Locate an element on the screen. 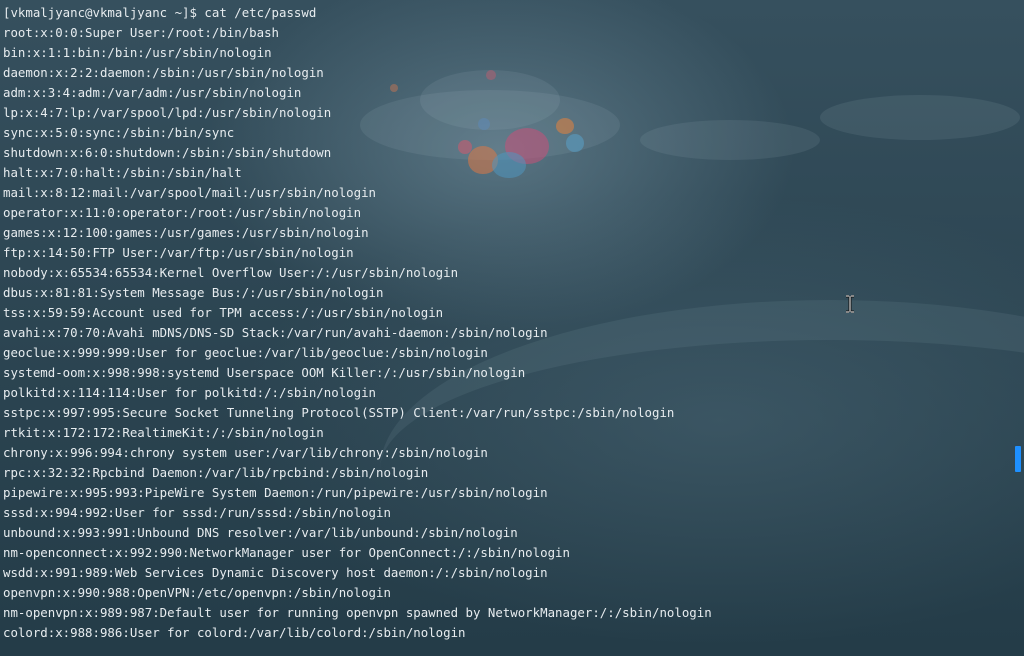 This screenshot has height=656, width=1024. output-line: root:x:0:0:Super User:/root:/bin/bash is located at coordinates (141, 32).